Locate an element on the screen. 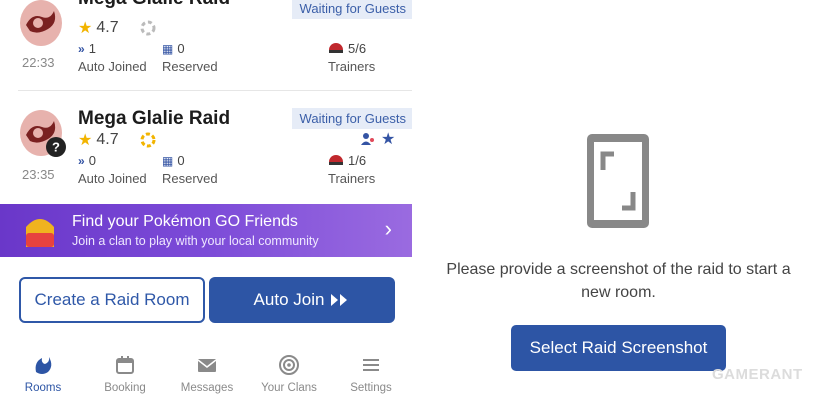 This screenshot has height=413, width=825. tab-messages: Messages is located at coordinates (207, 372).